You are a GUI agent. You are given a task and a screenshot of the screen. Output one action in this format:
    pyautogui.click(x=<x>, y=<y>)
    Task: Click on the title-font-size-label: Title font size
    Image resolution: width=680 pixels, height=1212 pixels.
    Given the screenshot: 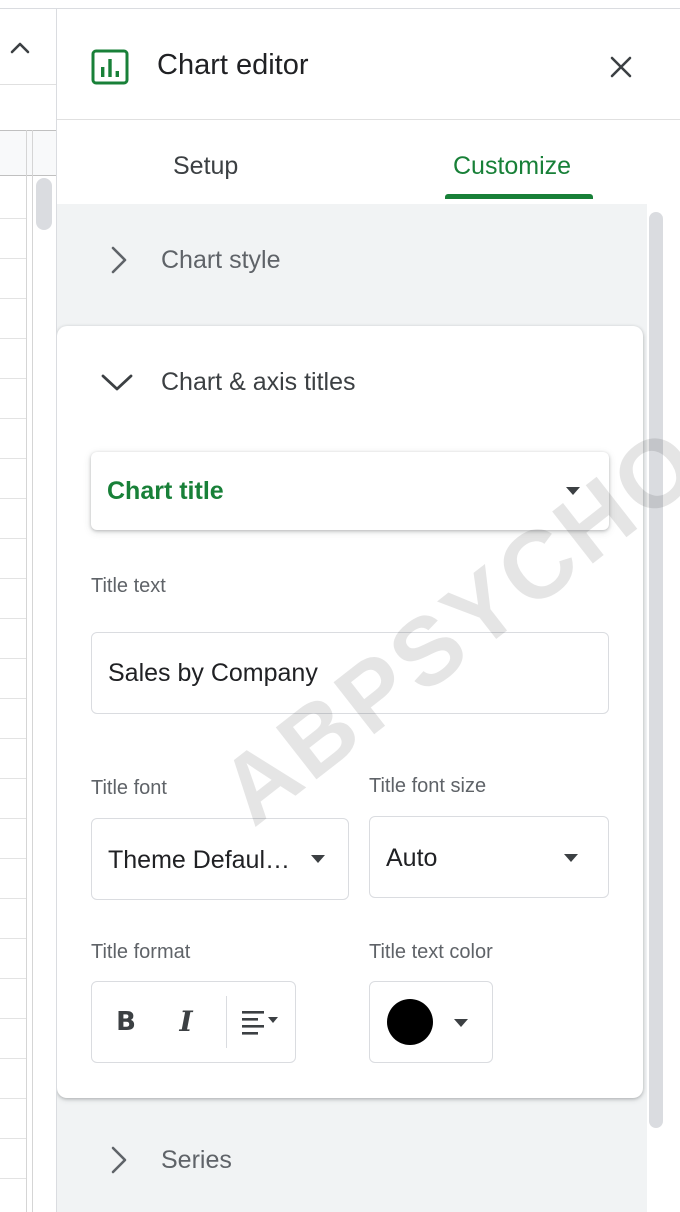 What is the action you would take?
    pyautogui.click(x=428, y=786)
    